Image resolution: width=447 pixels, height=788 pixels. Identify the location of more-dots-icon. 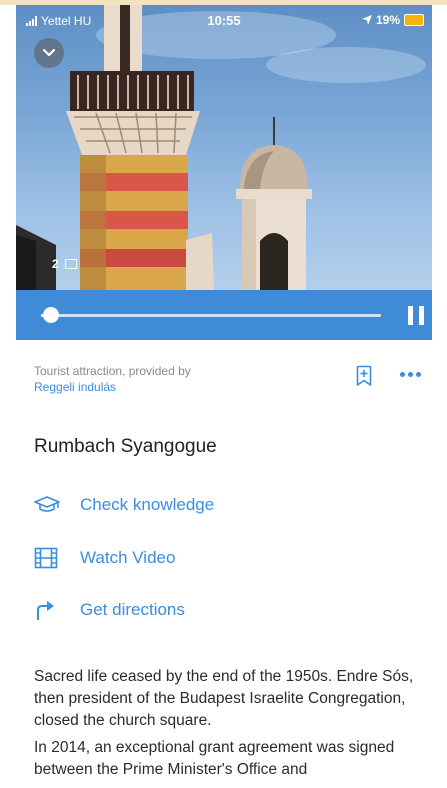
(402, 374).